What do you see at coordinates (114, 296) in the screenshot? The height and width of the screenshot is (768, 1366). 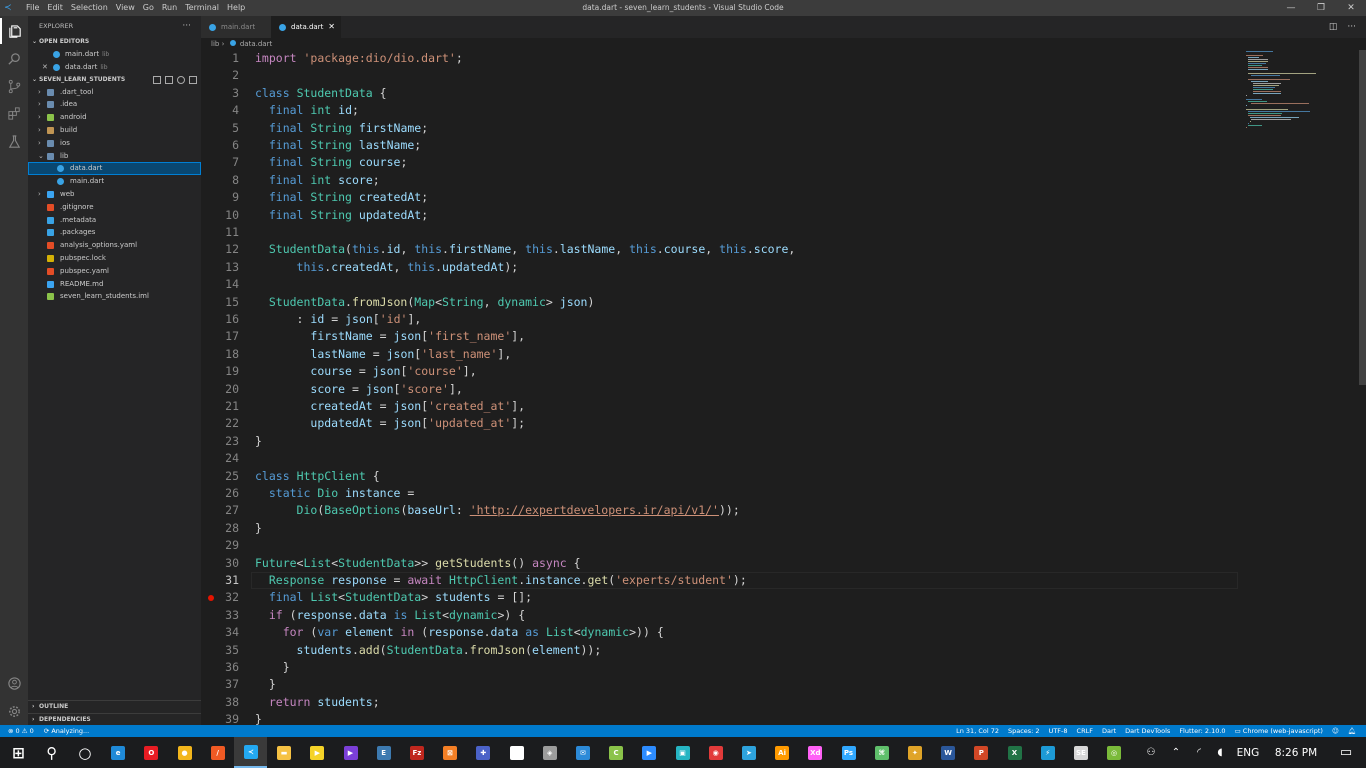 I see `tree-file: seven_learn_students.iml` at bounding box center [114, 296].